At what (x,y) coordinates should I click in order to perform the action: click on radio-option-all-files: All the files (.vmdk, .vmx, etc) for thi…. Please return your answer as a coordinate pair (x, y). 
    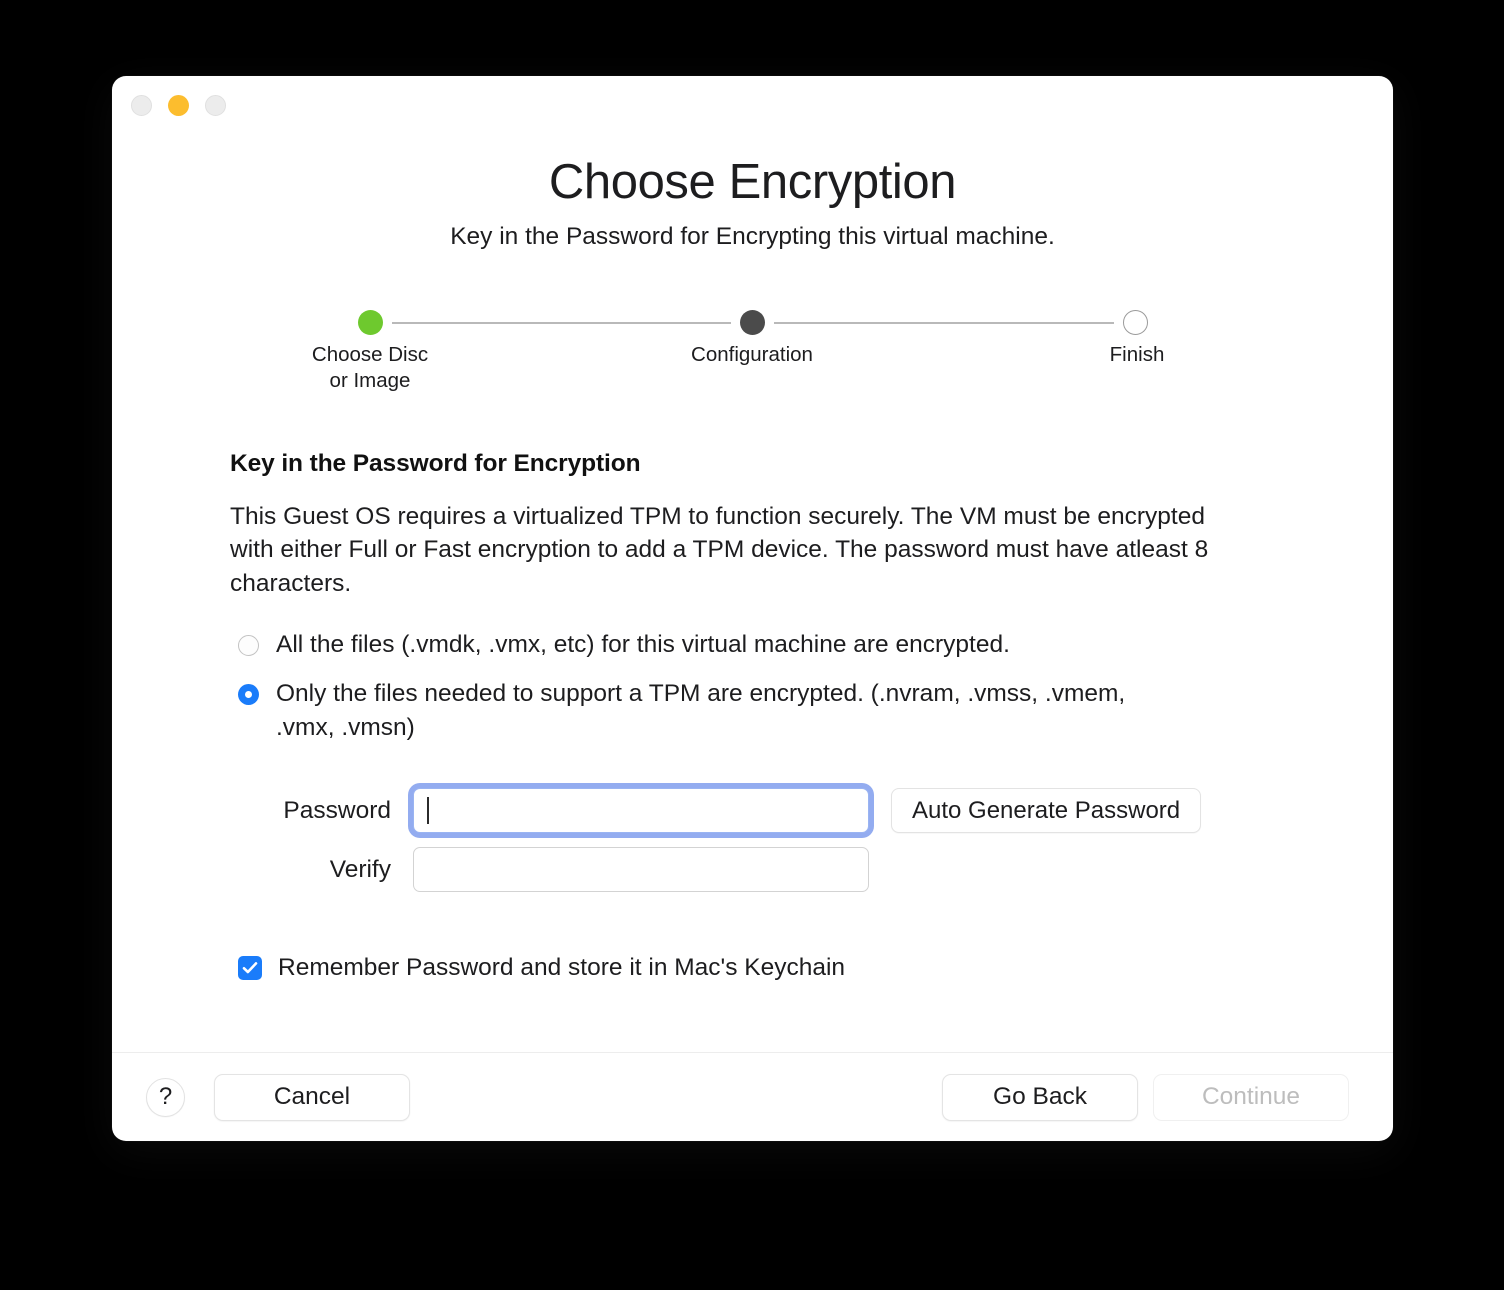
    Looking at the image, I should click on (811, 645).